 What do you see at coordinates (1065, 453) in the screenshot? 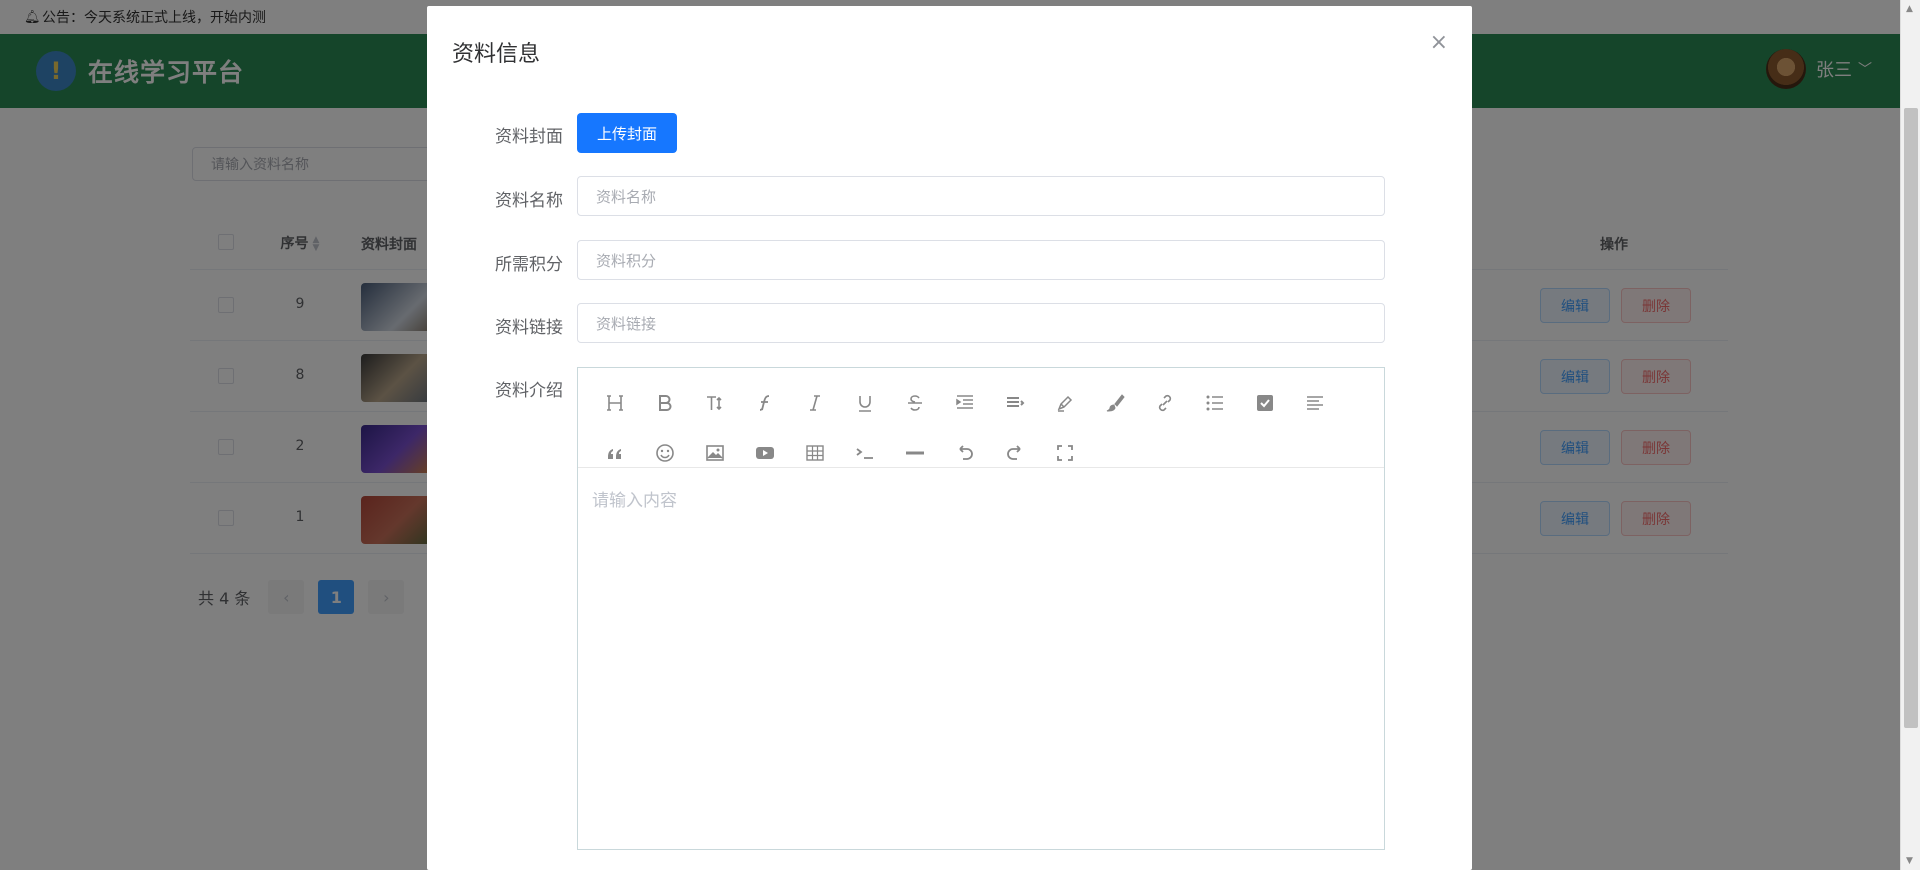
I see `fullscreen-icon` at bounding box center [1065, 453].